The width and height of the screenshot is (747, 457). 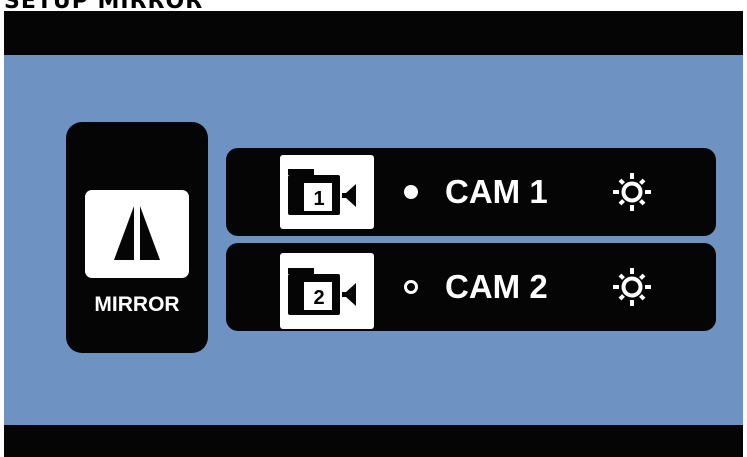 What do you see at coordinates (411, 287) in the screenshot?
I see `cam-2-status-dot` at bounding box center [411, 287].